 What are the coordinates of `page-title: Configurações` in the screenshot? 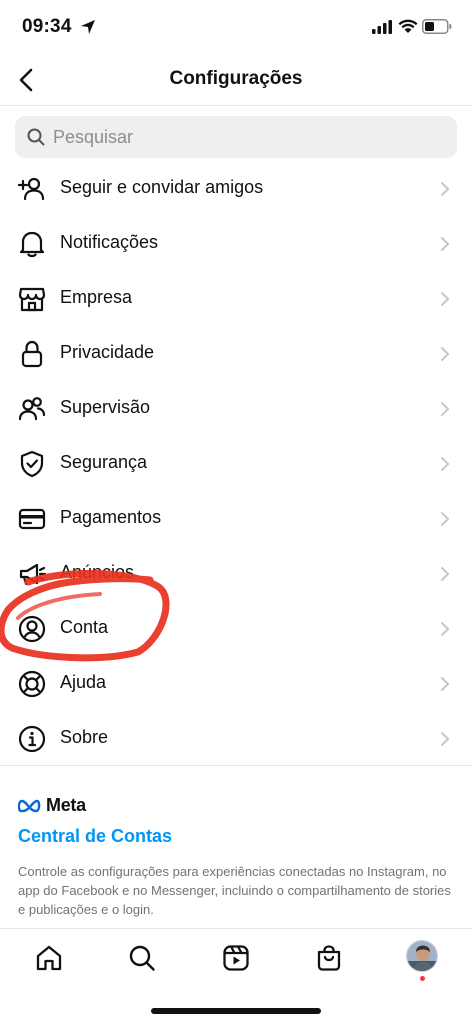 It's located at (236, 78).